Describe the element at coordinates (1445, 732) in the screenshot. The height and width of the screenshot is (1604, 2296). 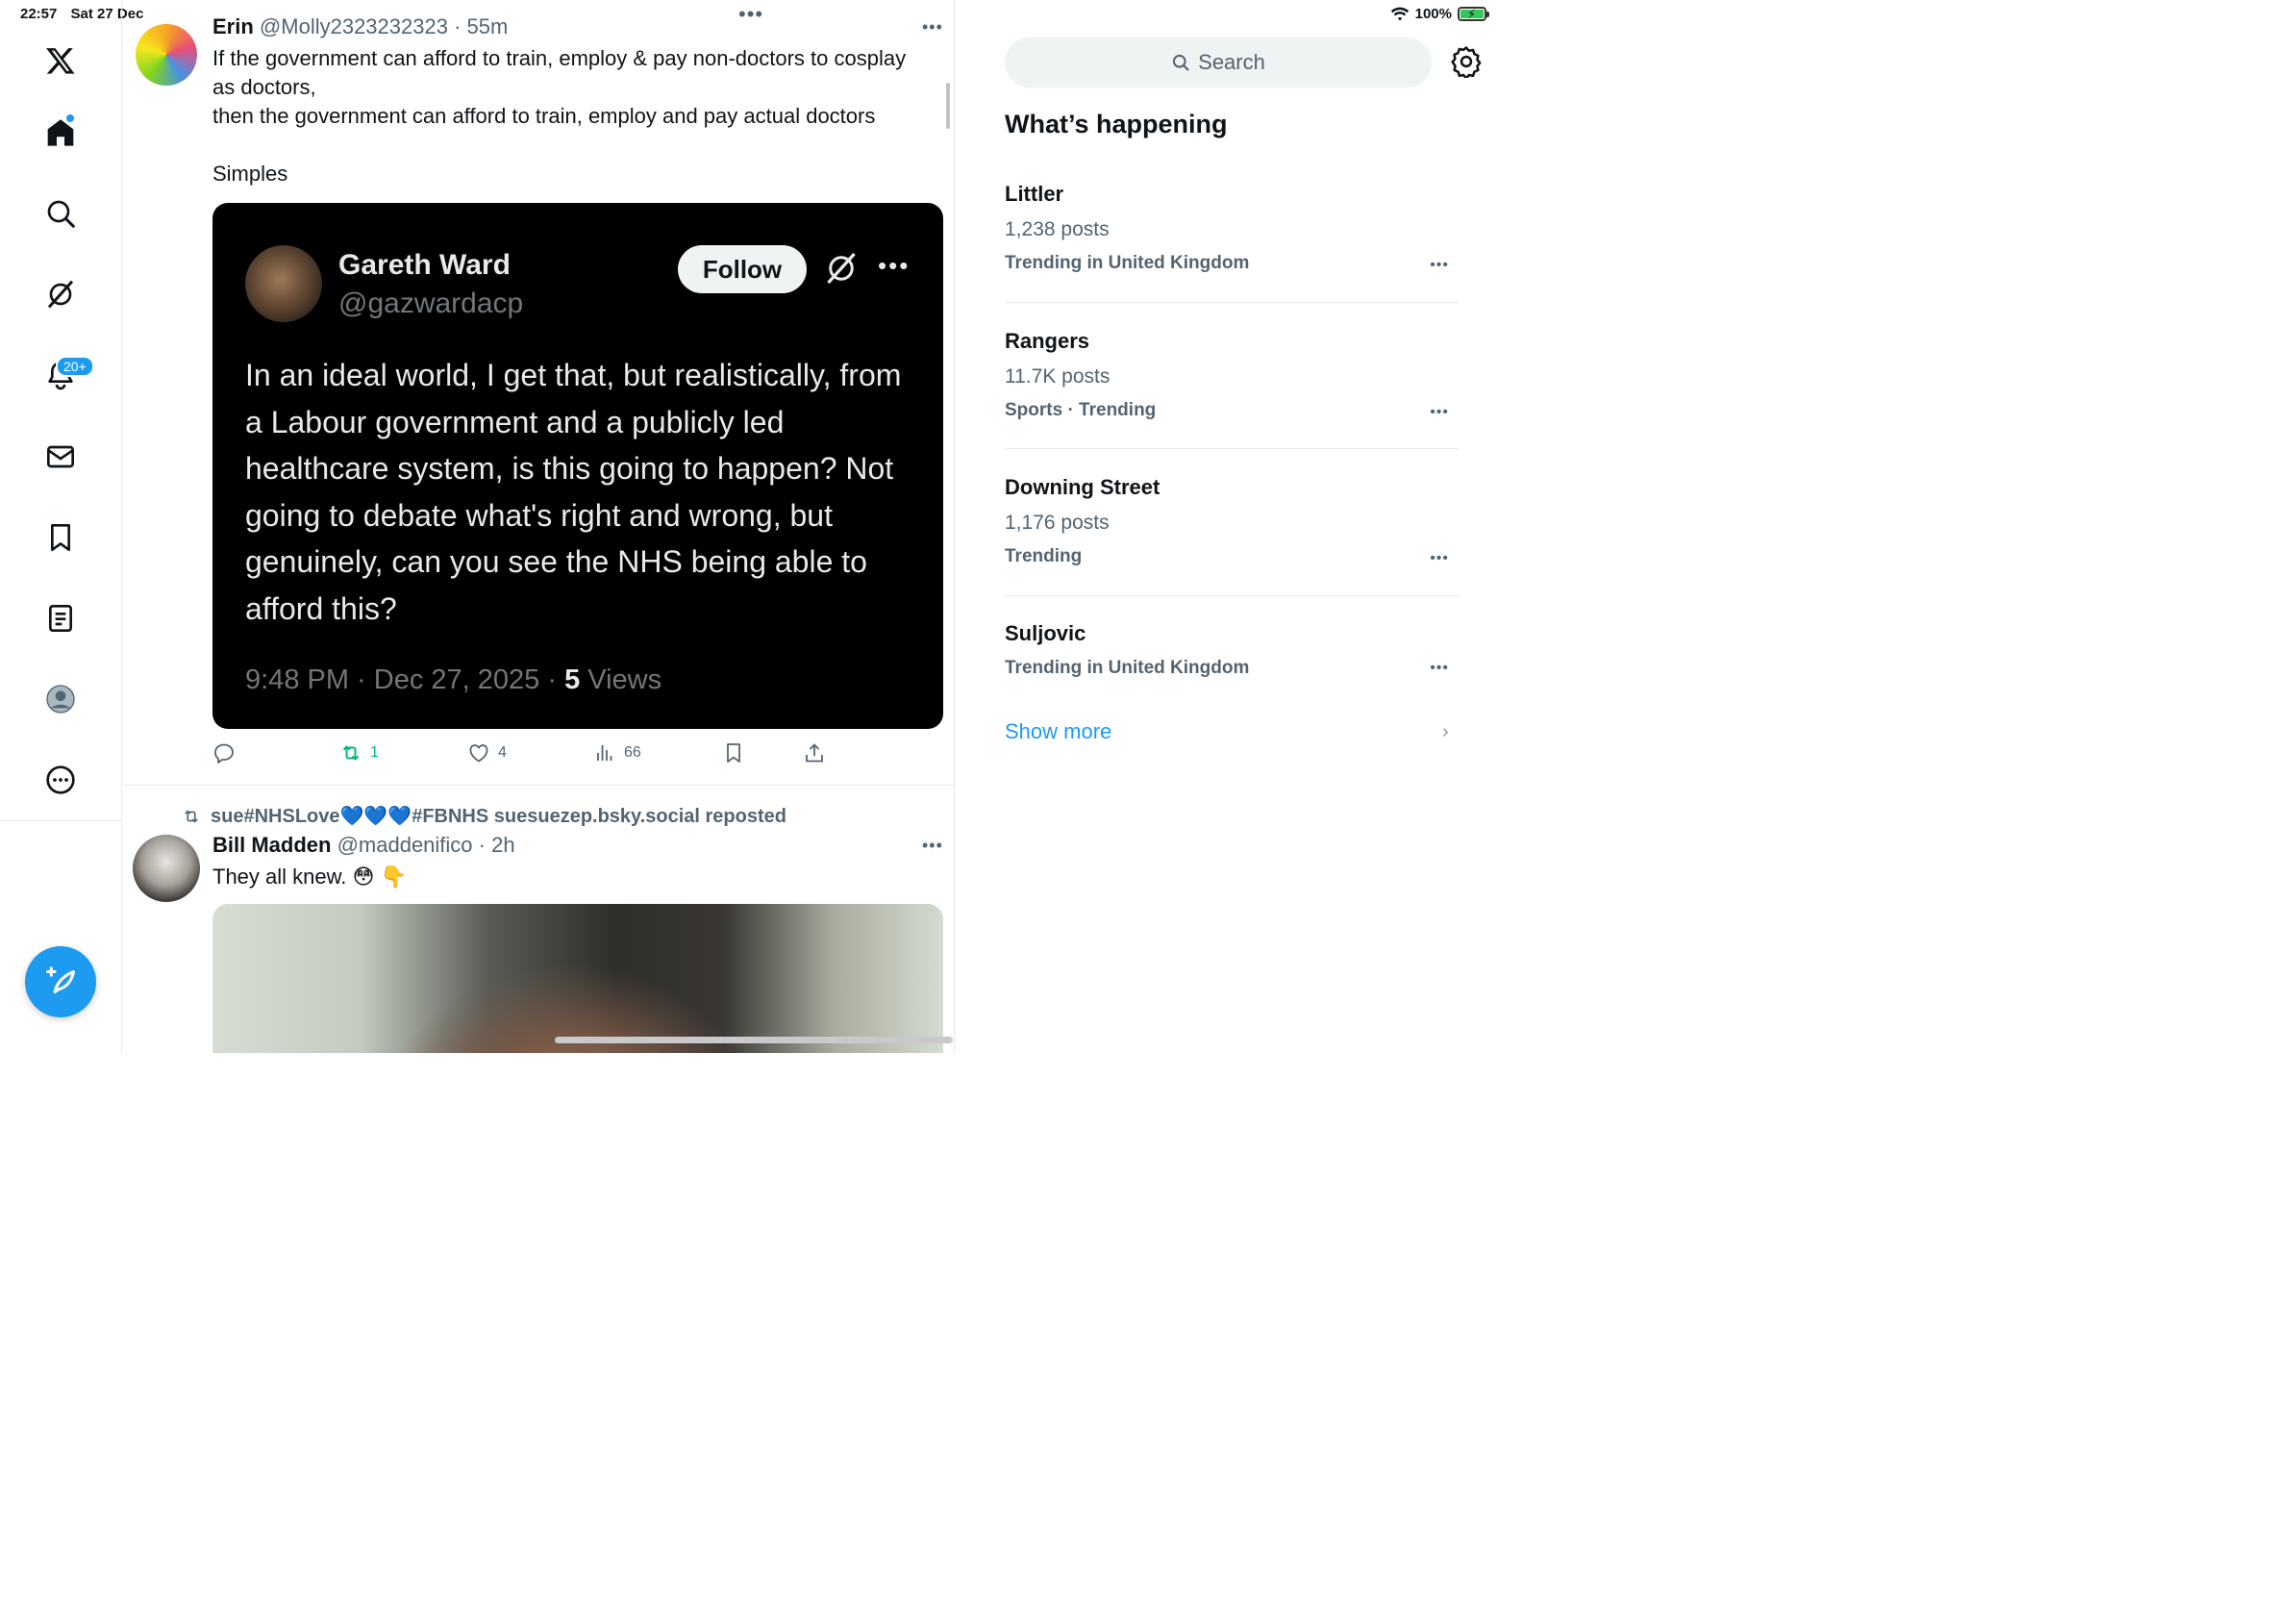
I see `chevron-right-icon: ›` at that location.